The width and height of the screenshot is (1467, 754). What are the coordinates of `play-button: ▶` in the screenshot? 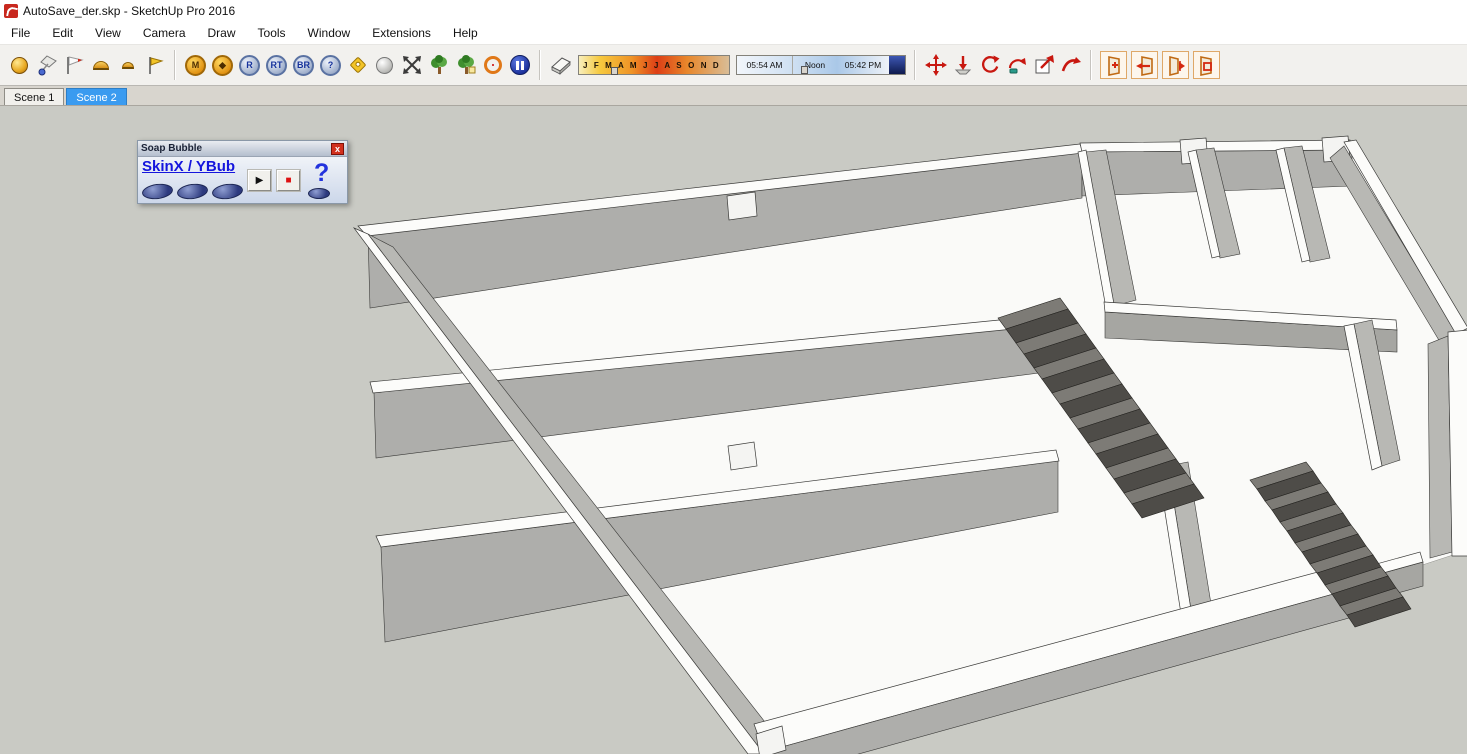 It's located at (259, 180).